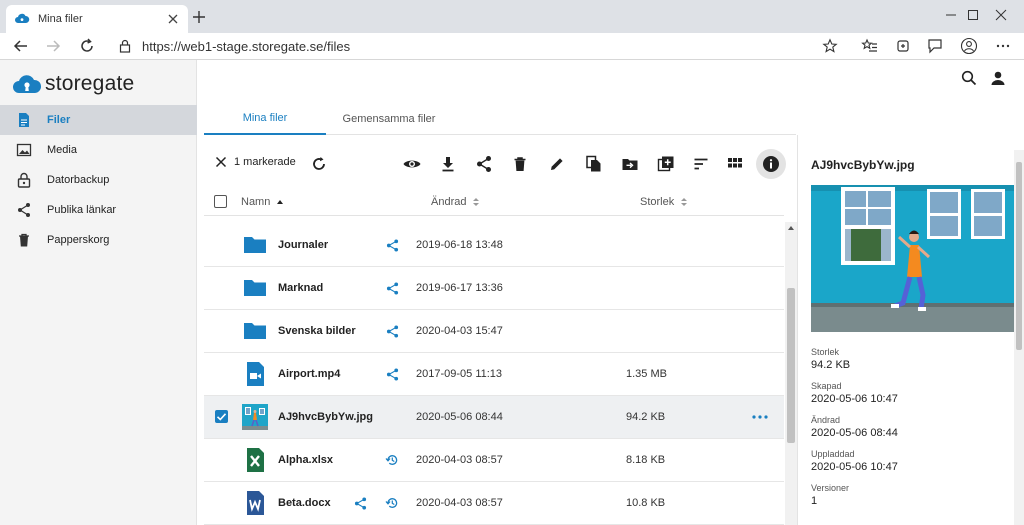  Describe the element at coordinates (255, 460) in the screenshot. I see `excel-file-icon` at that location.